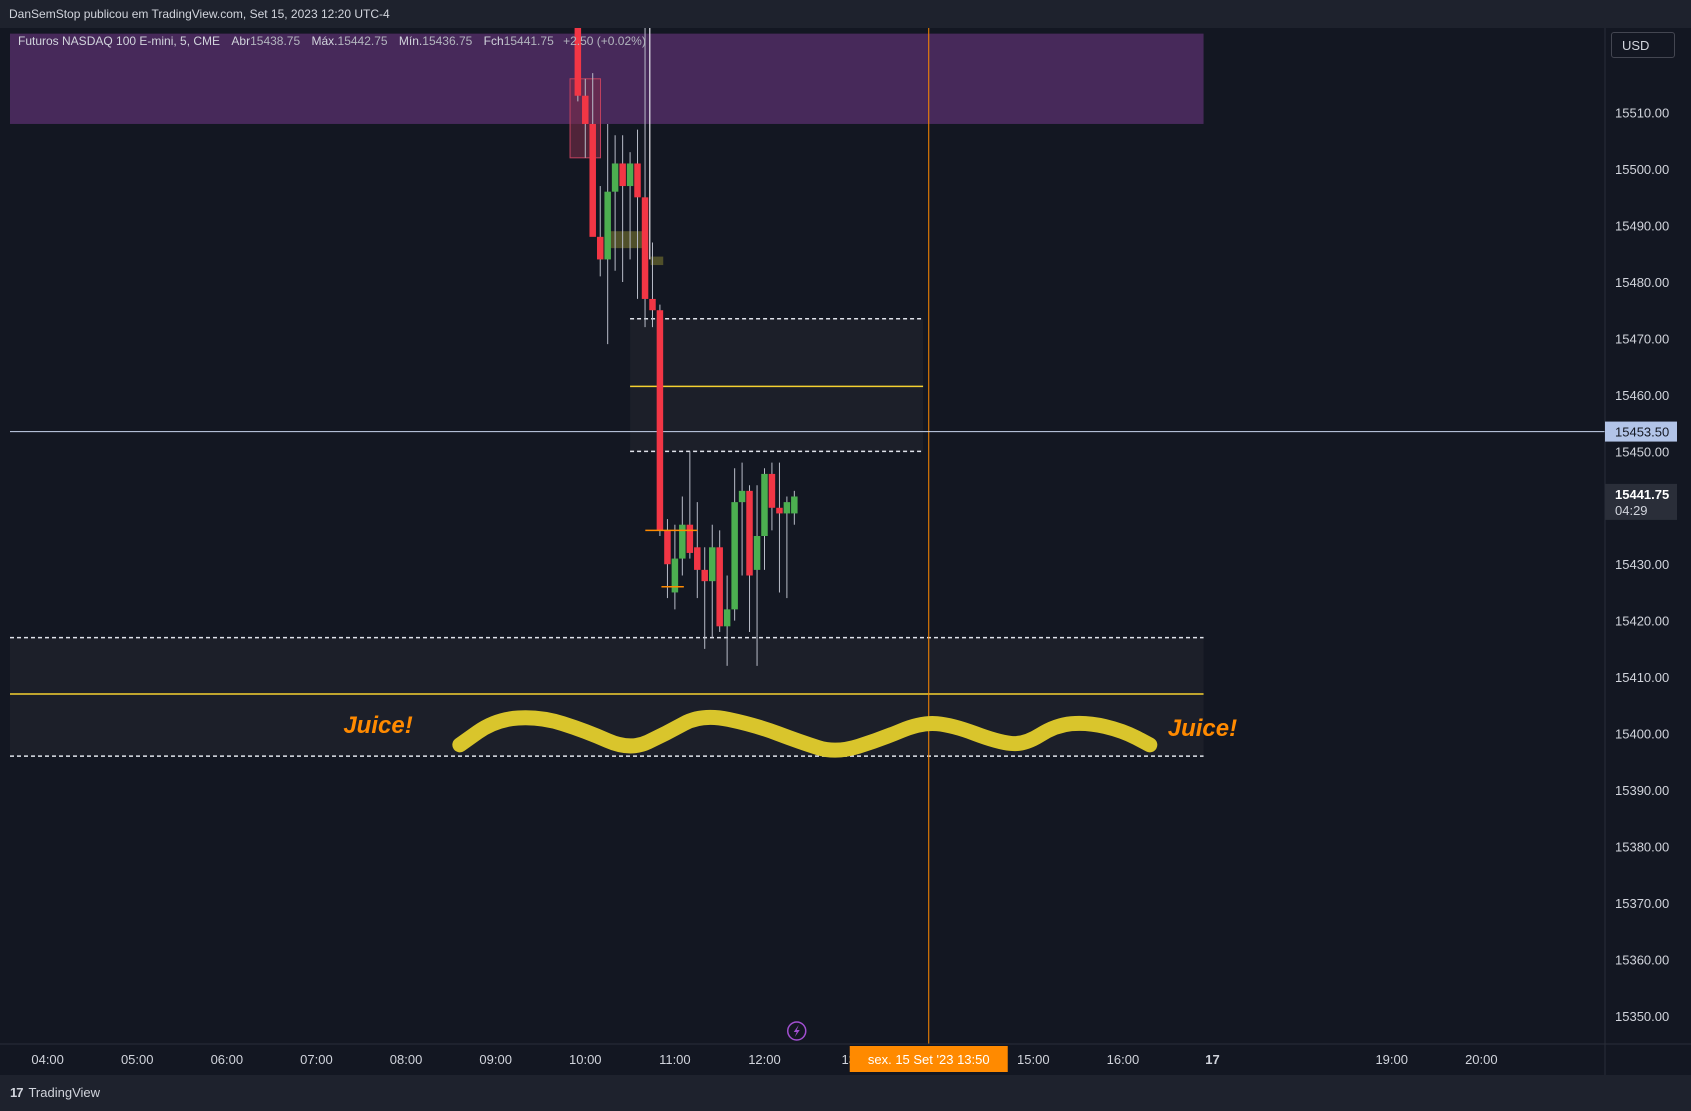 The image size is (1691, 1111). Describe the element at coordinates (1642, 1016) in the screenshot. I see `price-tick-label: 15350.00` at that location.